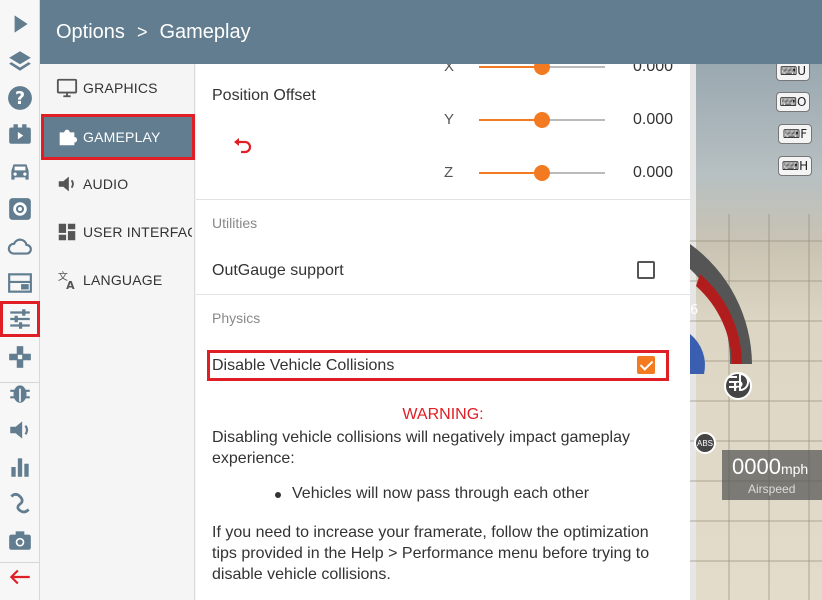 The height and width of the screenshot is (600, 822). I want to click on axis-x-label: X, so click(449, 69).